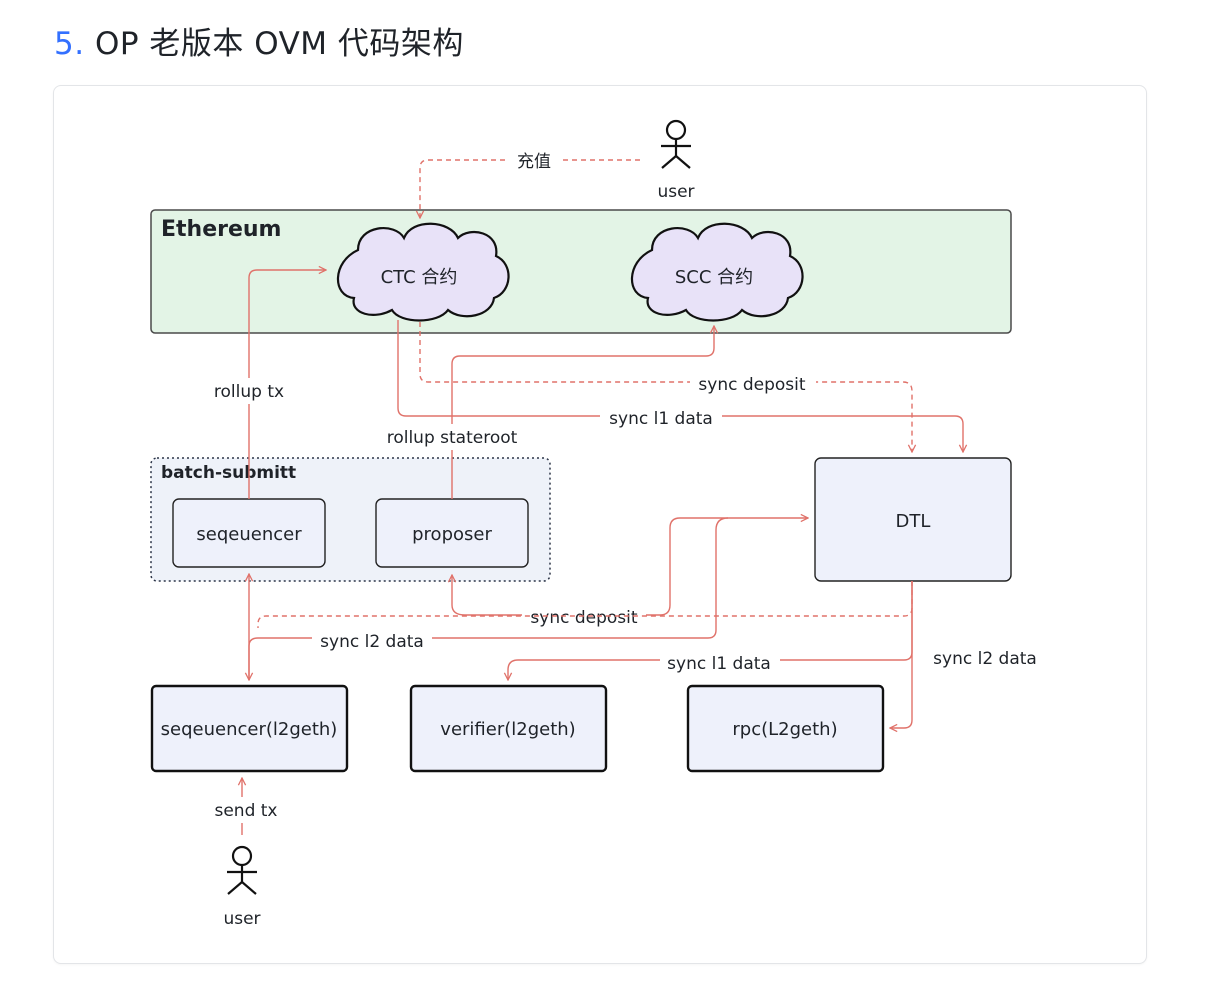 The width and height of the screenshot is (1226, 1002). Describe the element at coordinates (249, 392) in the screenshot. I see `rollup-tx-label: rollup tx` at that location.